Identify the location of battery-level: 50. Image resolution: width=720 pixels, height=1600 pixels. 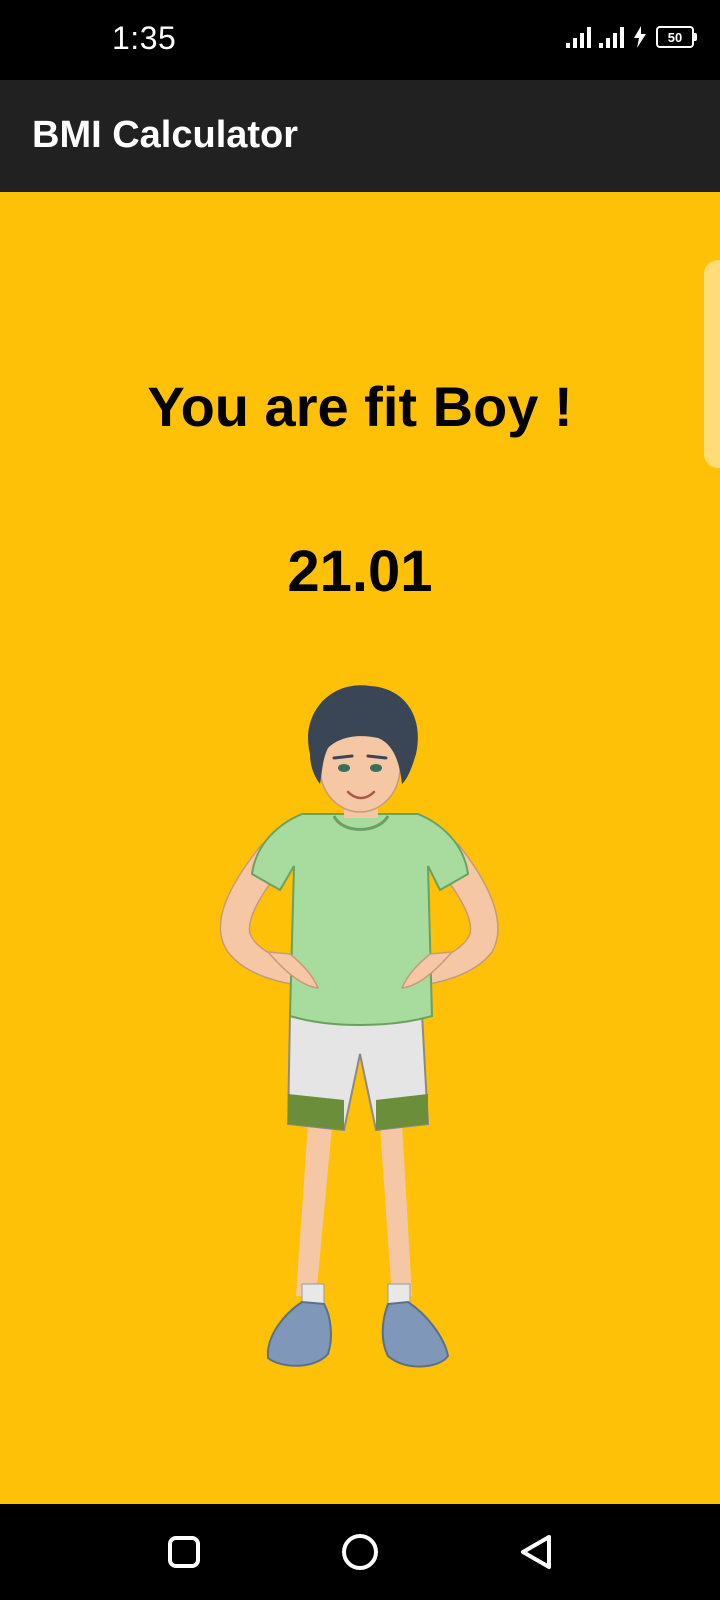
(675, 37).